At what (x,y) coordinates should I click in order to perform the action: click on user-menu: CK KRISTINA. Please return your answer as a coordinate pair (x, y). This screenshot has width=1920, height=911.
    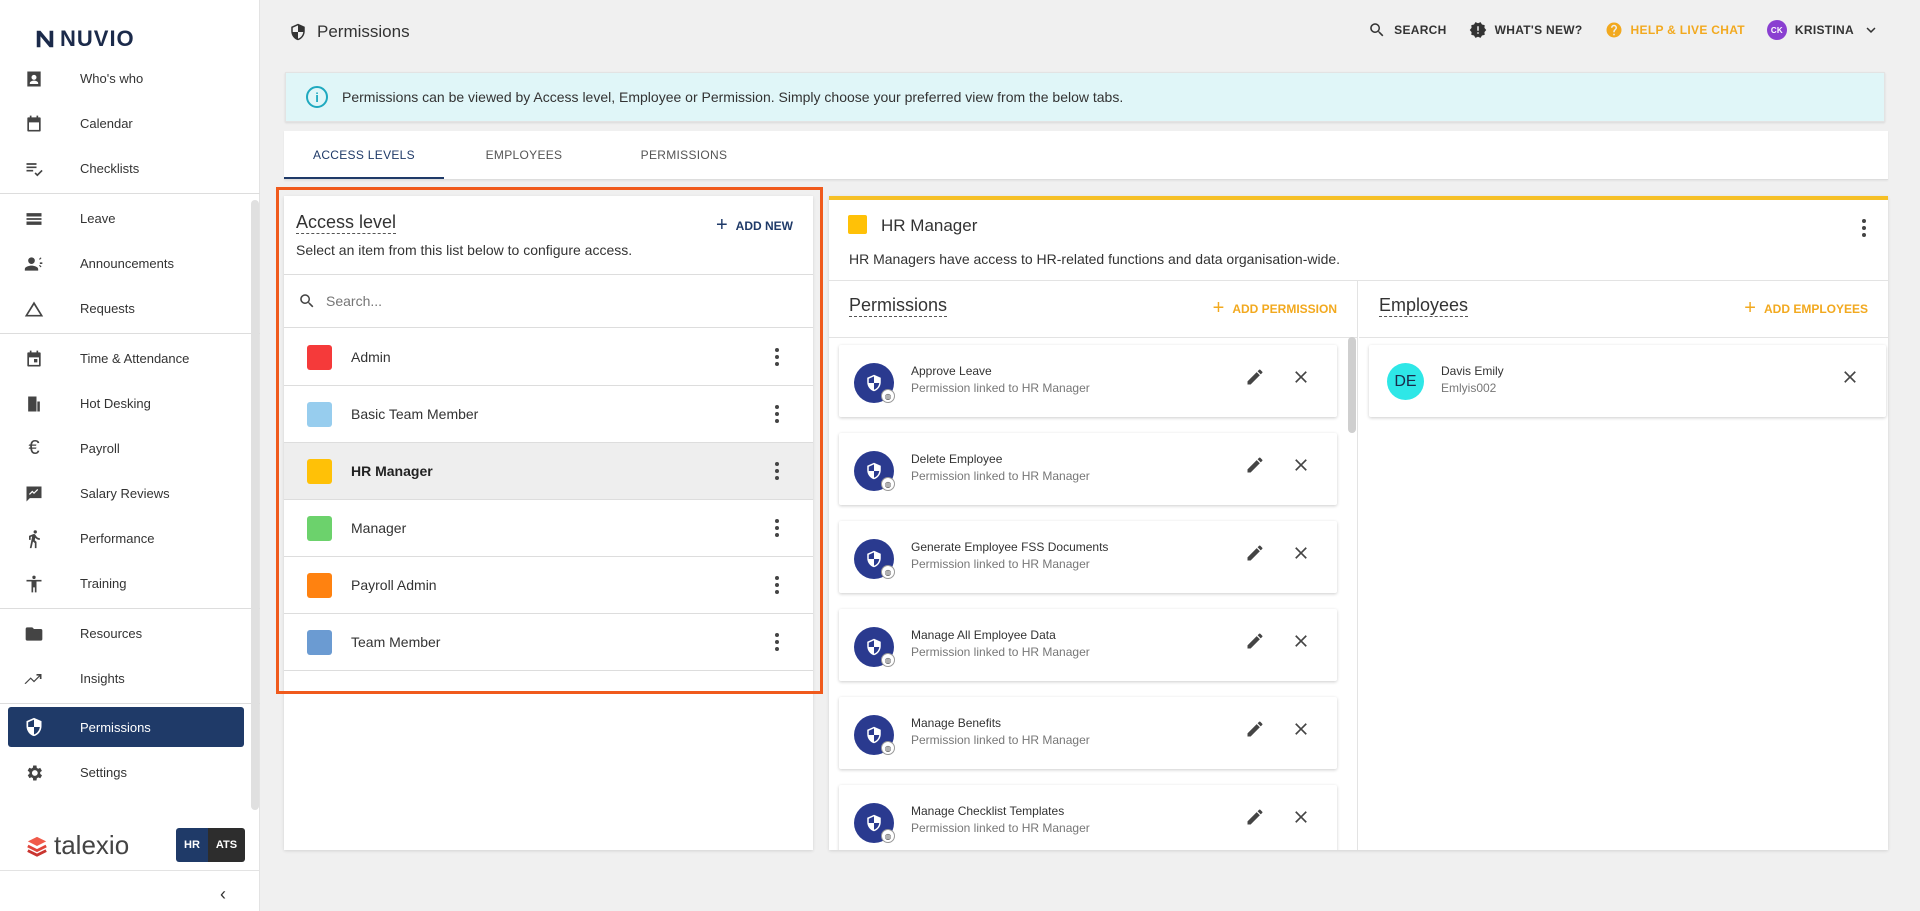
    Looking at the image, I should click on (1823, 30).